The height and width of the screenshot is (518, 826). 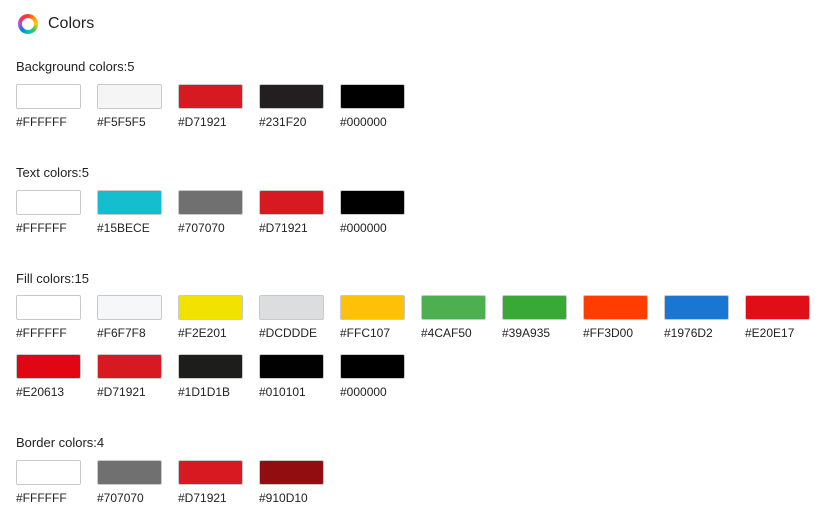 What do you see at coordinates (60, 442) in the screenshot?
I see `section-title-border: Border colors:4` at bounding box center [60, 442].